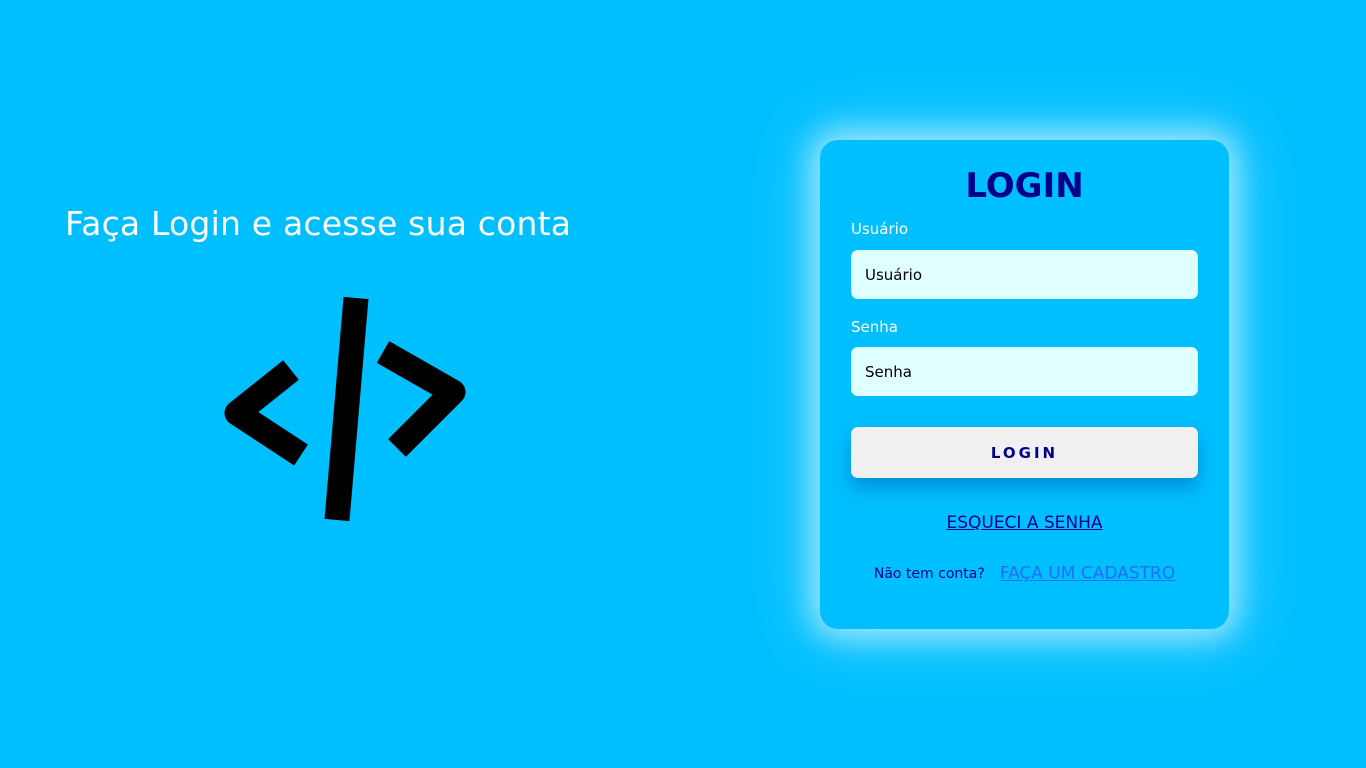 The image size is (1366, 768). I want to click on password-input, so click(1024, 371).